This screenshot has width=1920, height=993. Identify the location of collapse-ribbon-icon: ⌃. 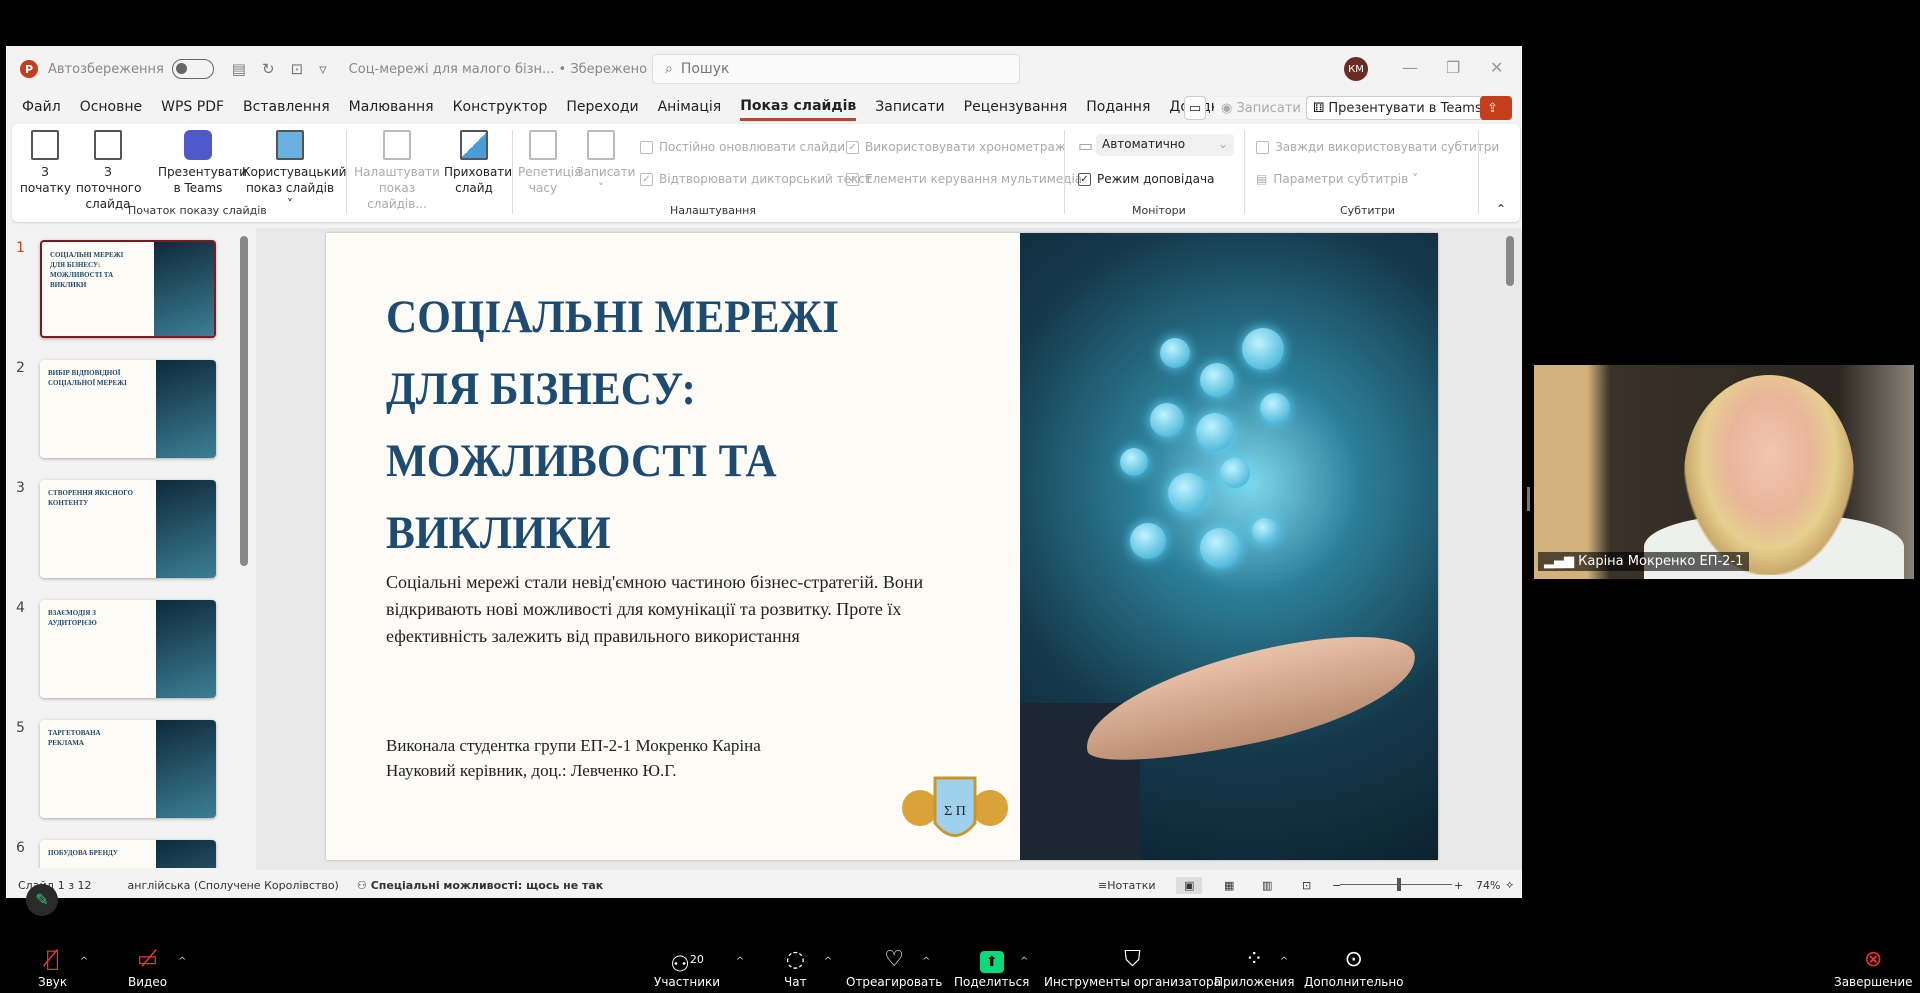
(1501, 209).